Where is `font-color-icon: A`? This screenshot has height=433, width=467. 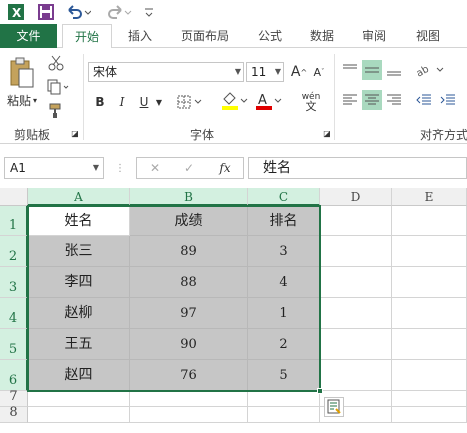 font-color-icon: A is located at coordinates (269, 101).